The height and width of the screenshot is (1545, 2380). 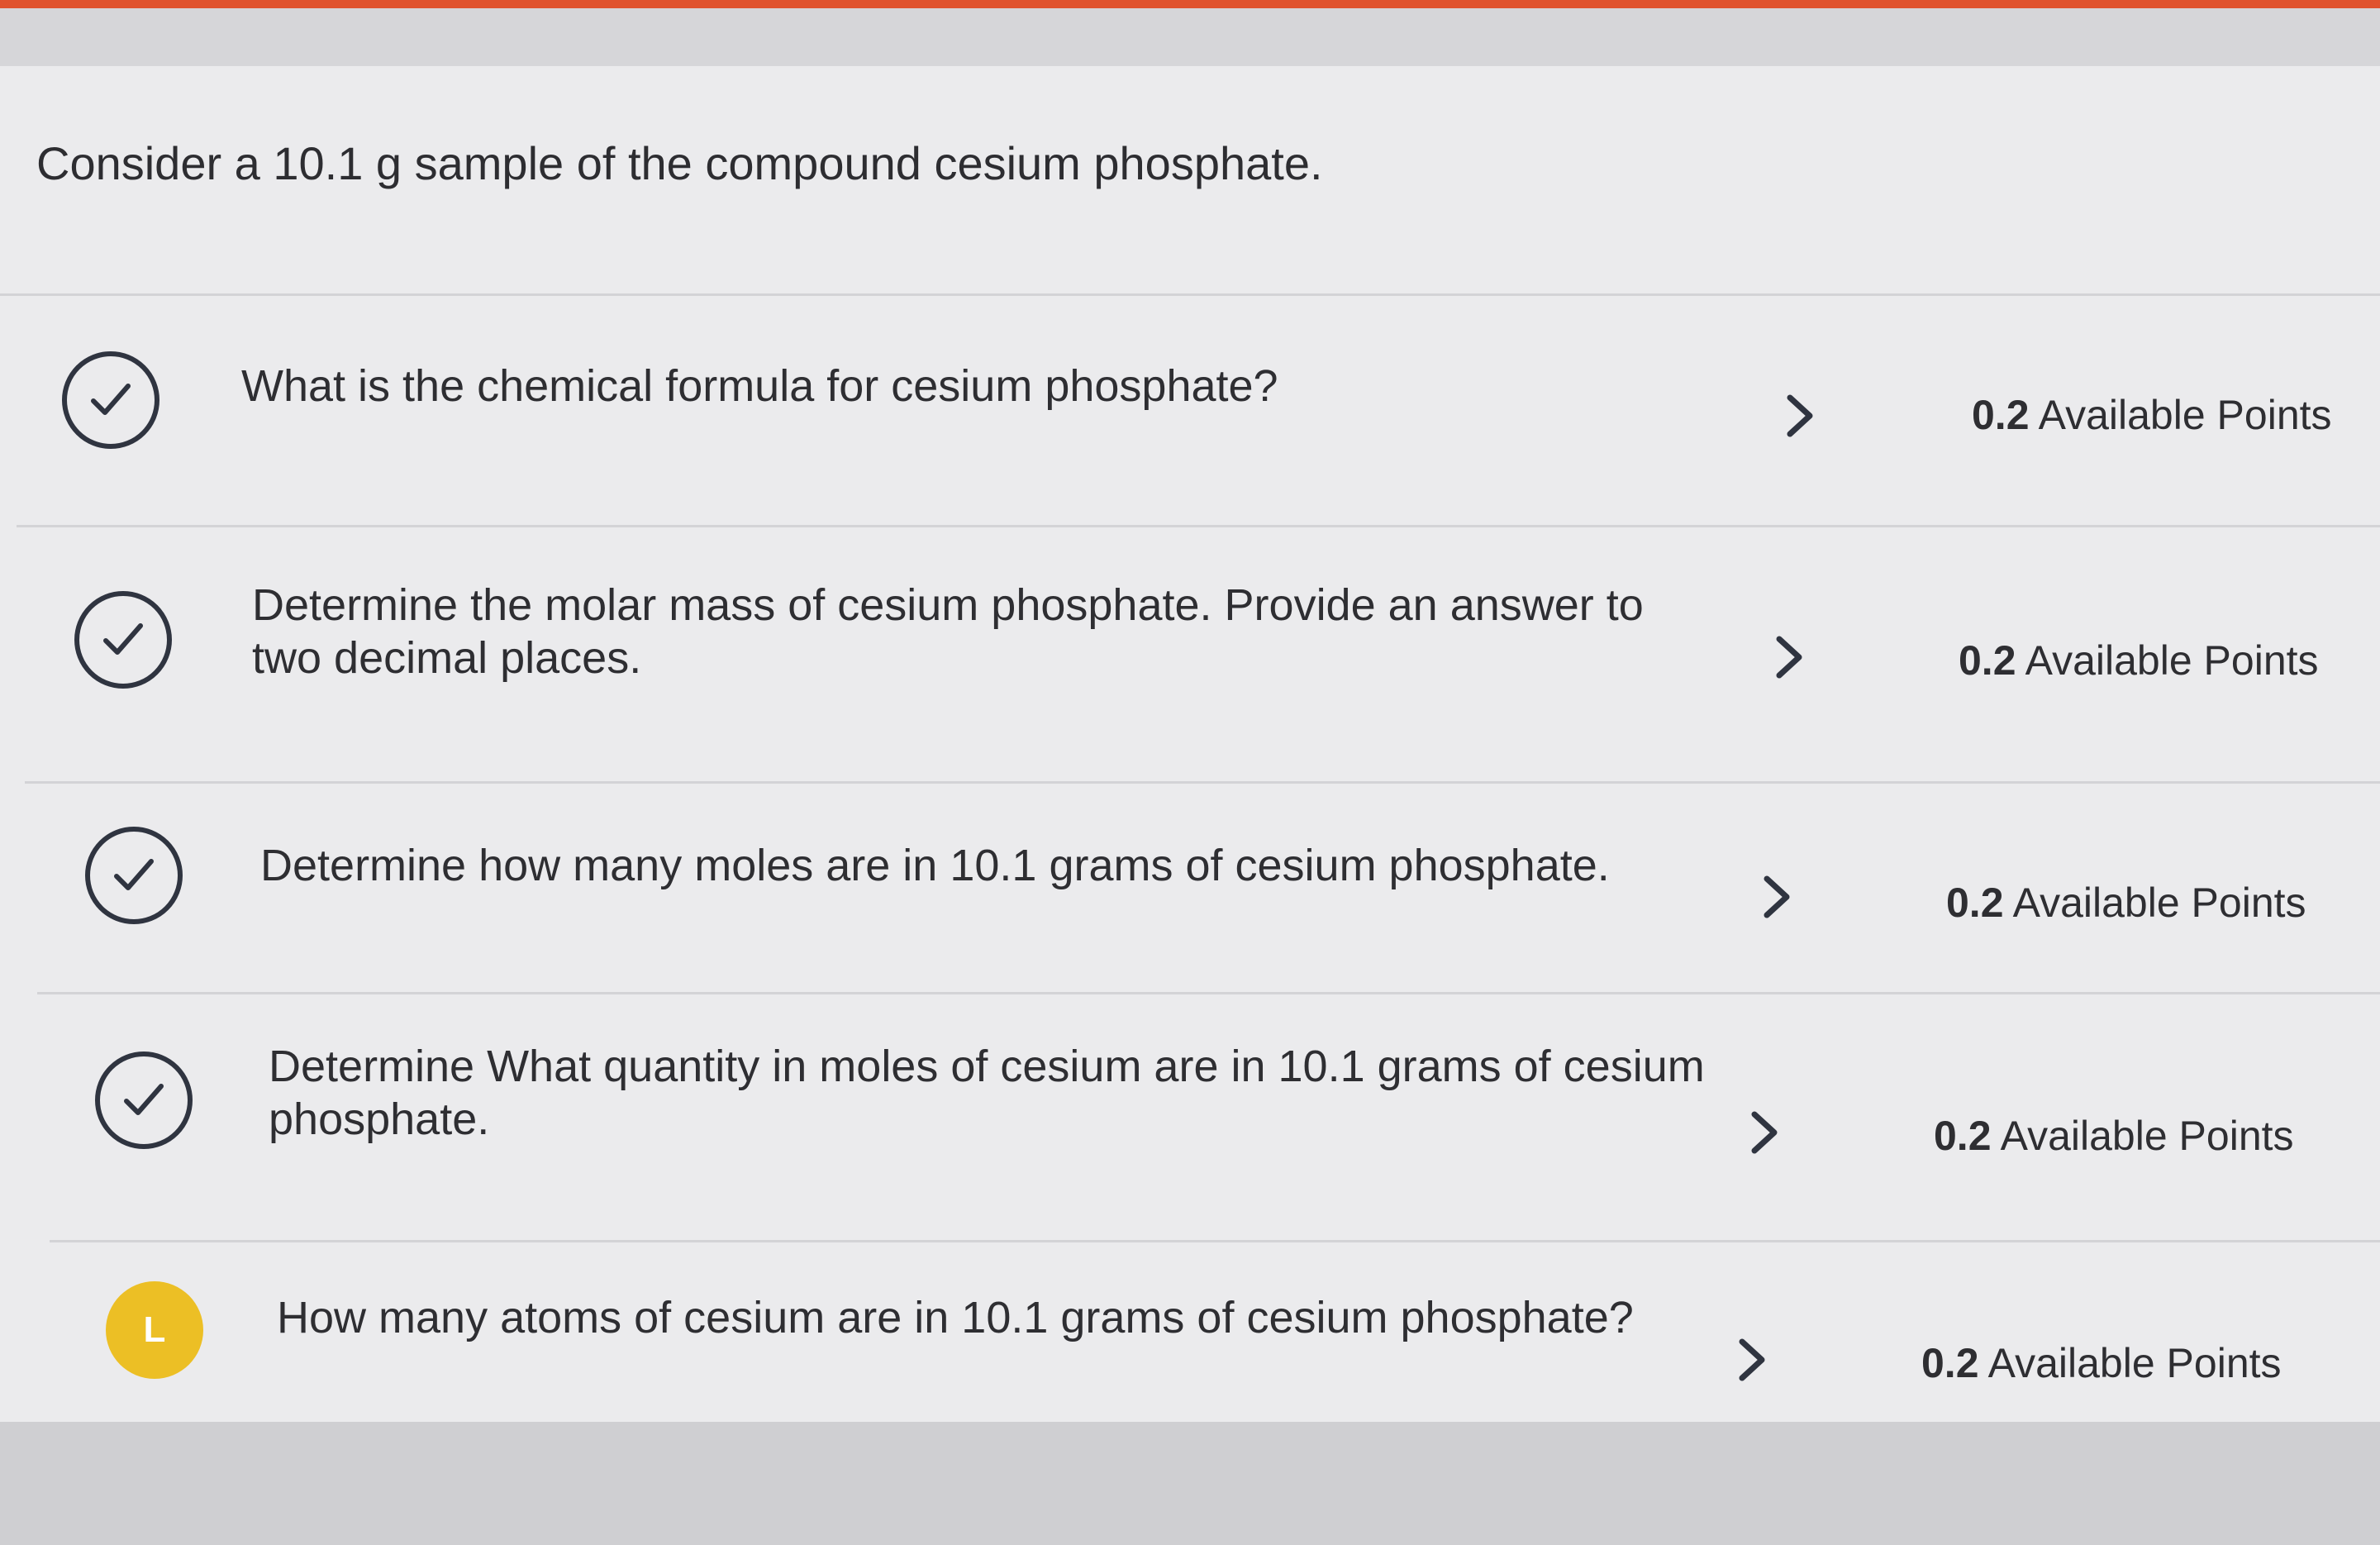 What do you see at coordinates (1190, 37) in the screenshot?
I see `header-strip` at bounding box center [1190, 37].